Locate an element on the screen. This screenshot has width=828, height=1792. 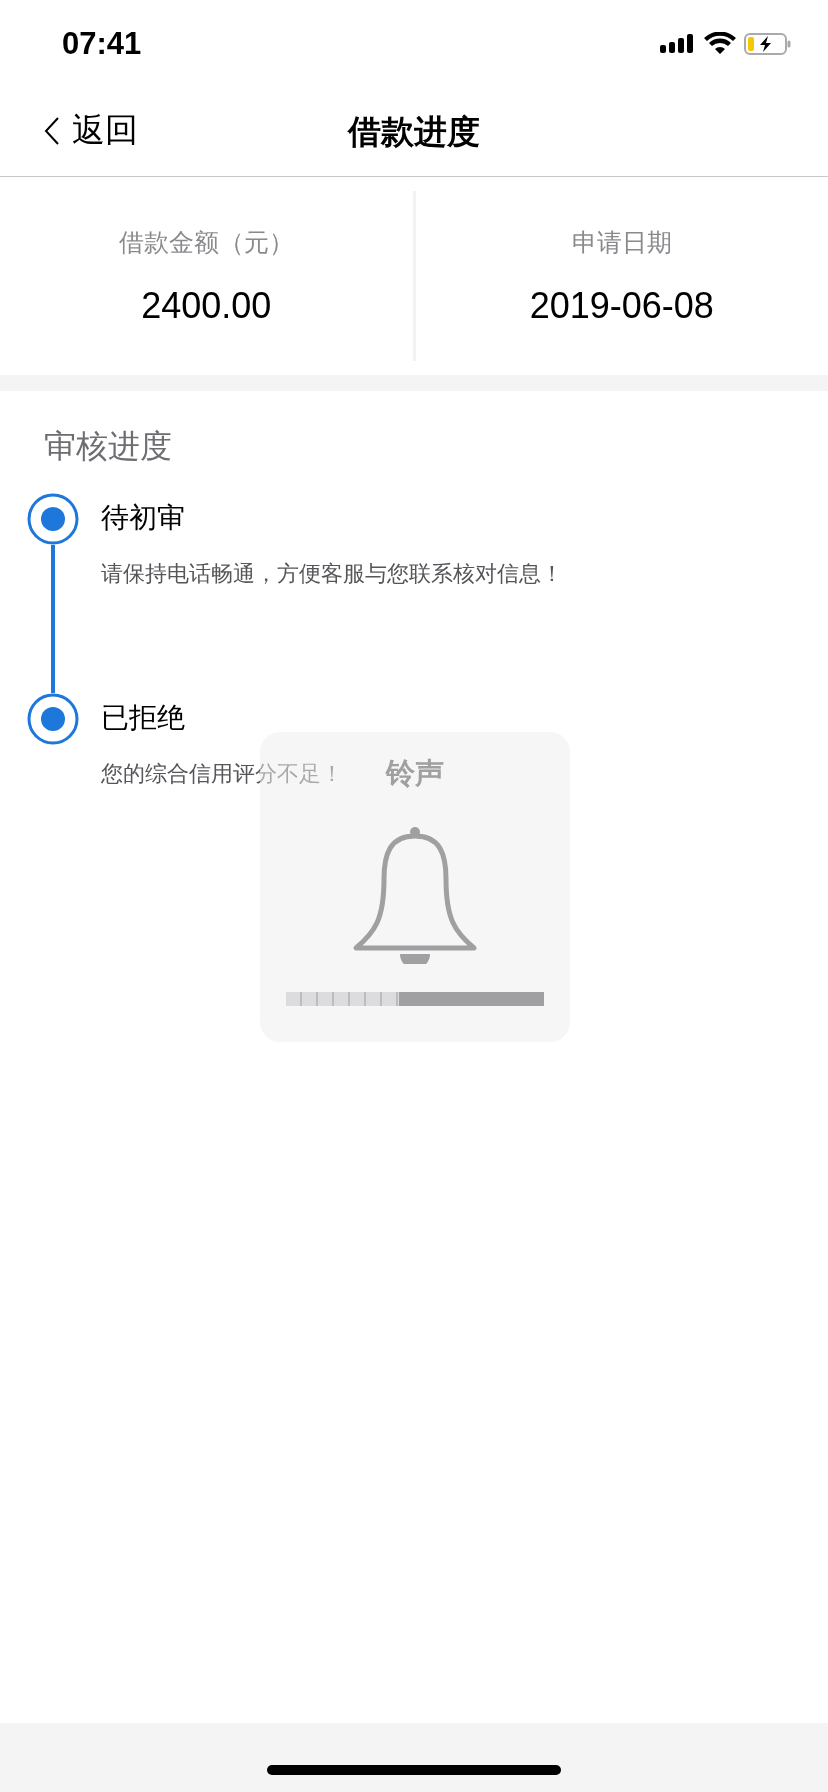
summary-label: 借款金额（元） is located at coordinates (206, 242).